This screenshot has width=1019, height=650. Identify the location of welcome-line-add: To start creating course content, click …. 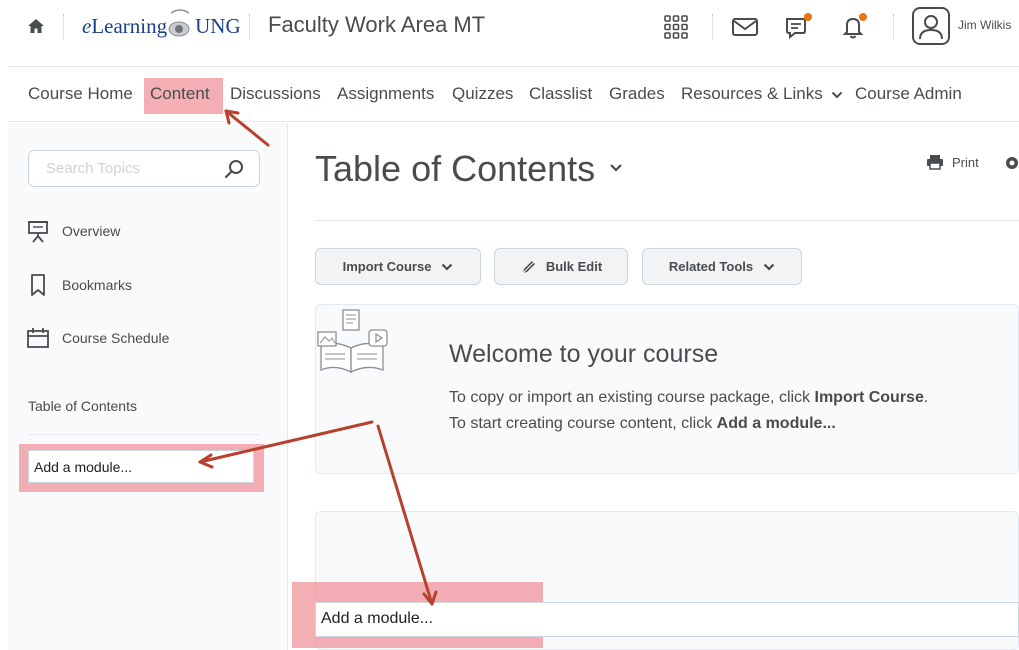
(642, 424).